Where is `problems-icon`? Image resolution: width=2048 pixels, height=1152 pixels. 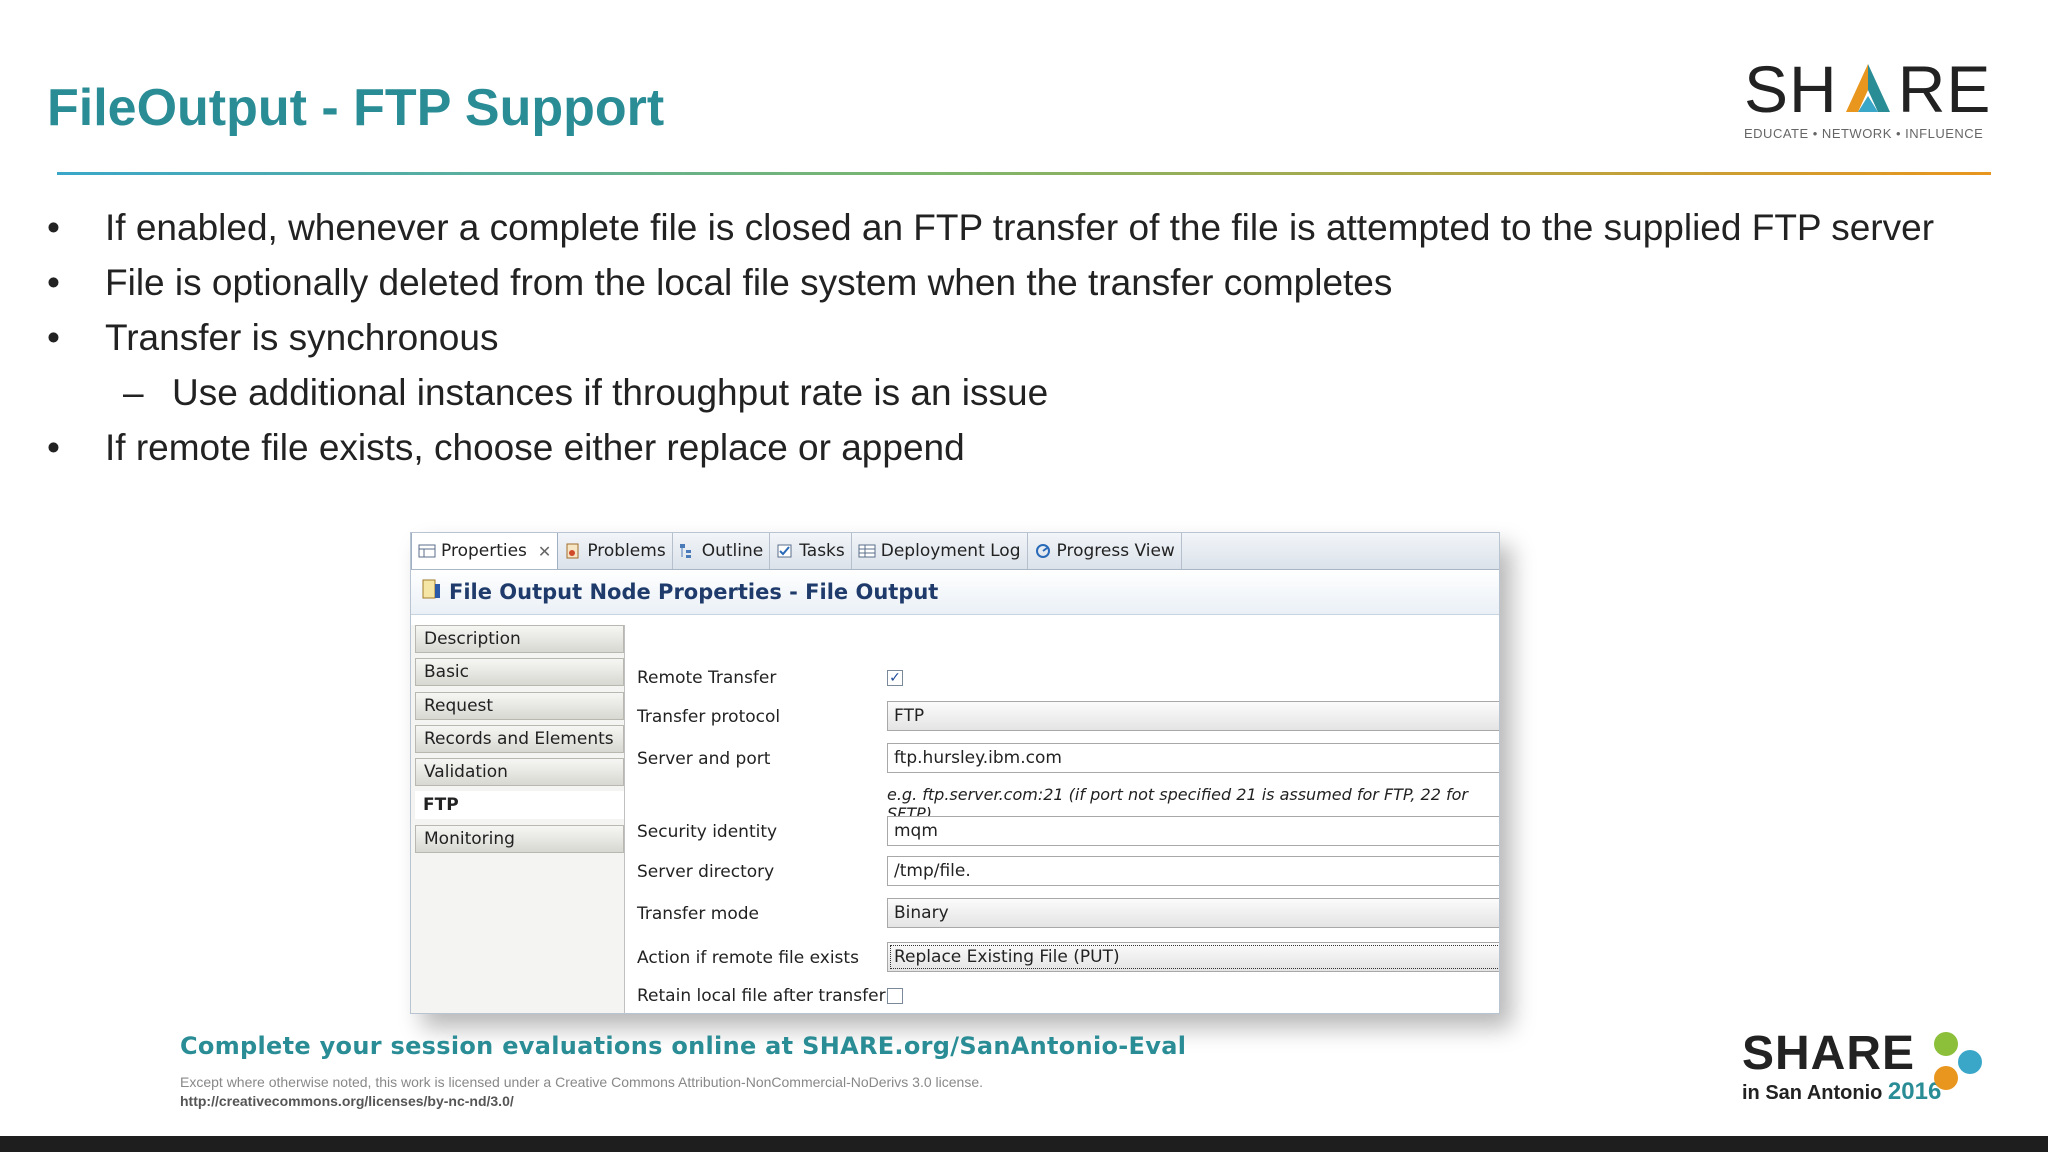
problems-icon is located at coordinates (573, 551).